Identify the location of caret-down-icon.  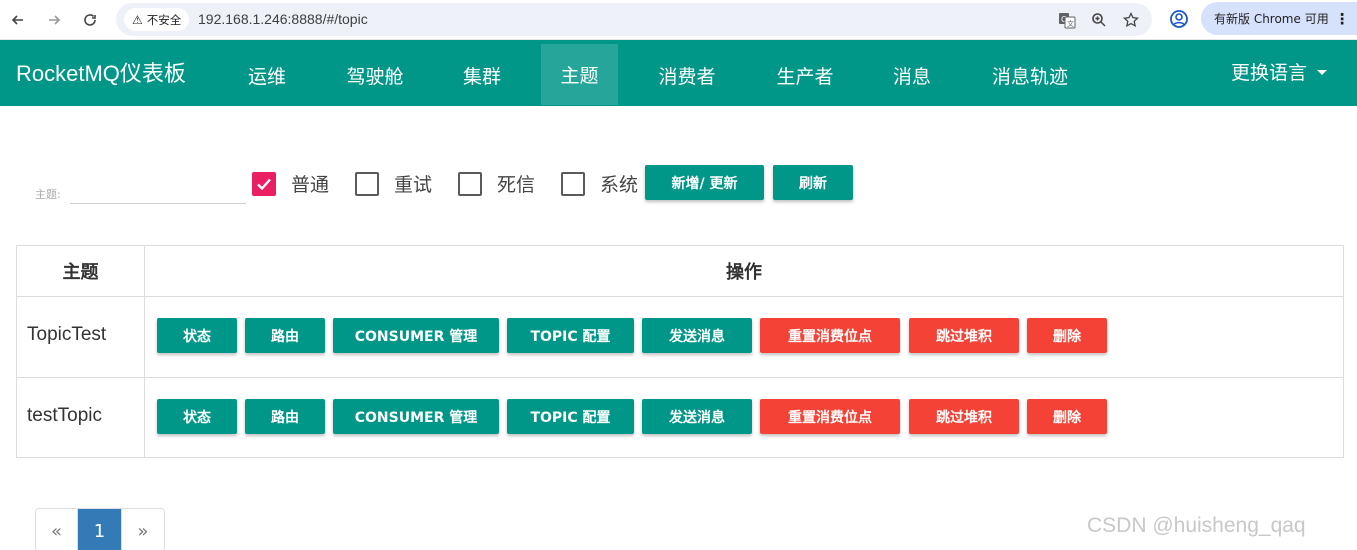
(1322, 72).